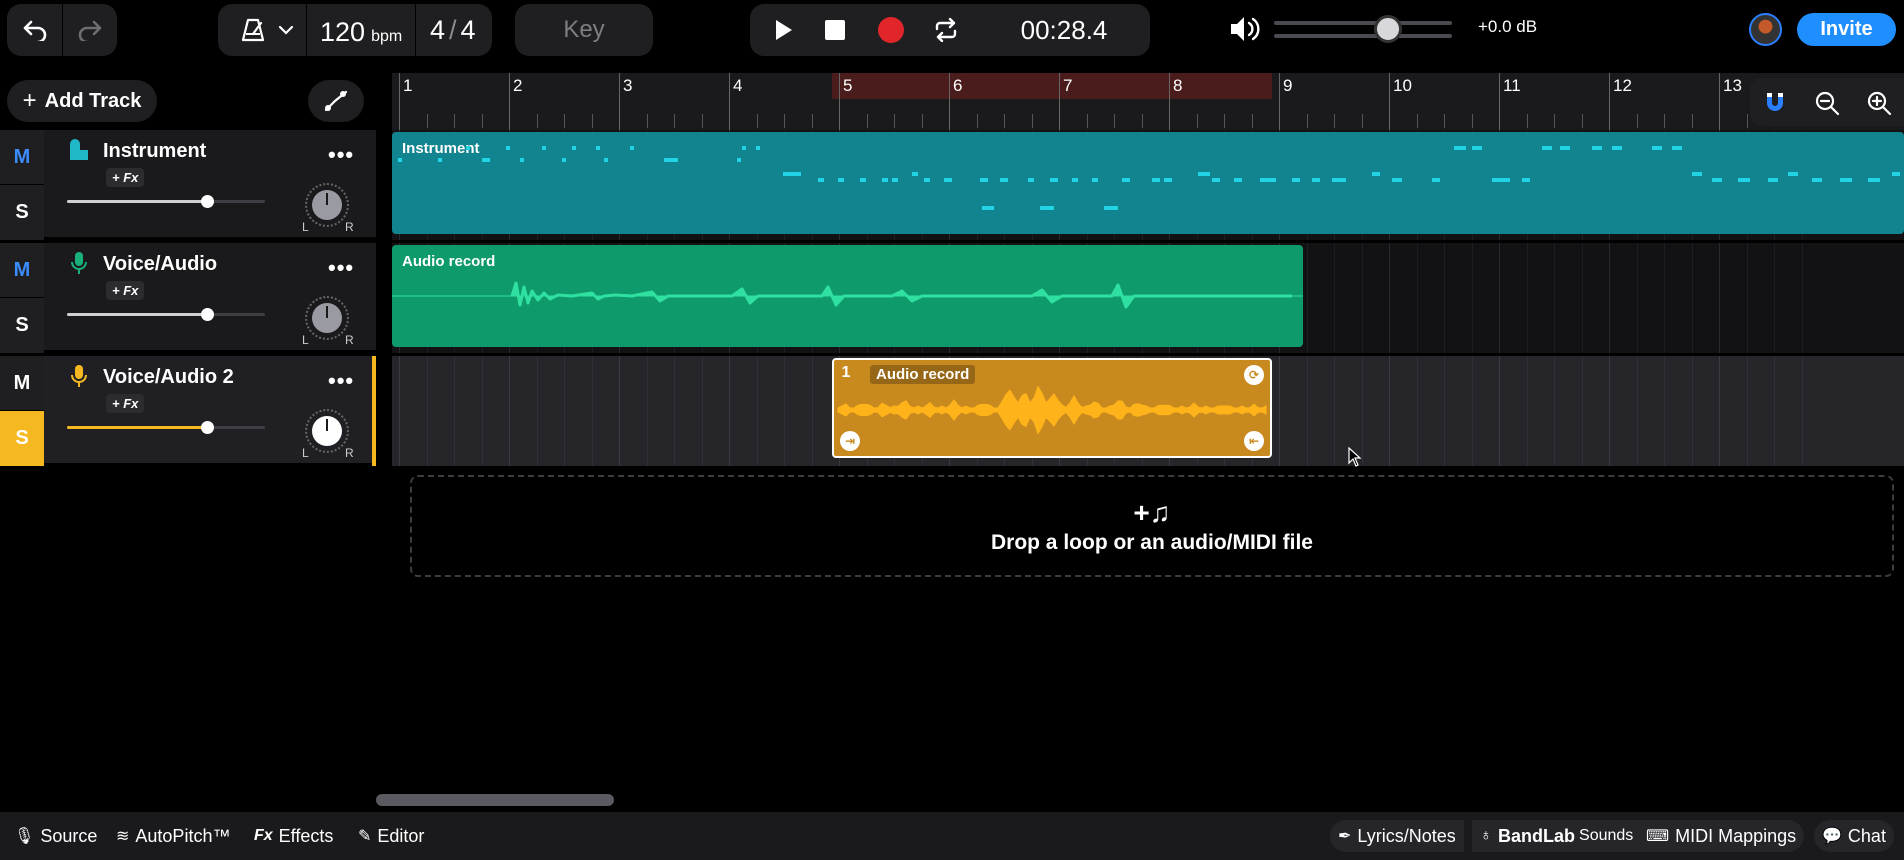 Image resolution: width=1904 pixels, height=860 pixels. Describe the element at coordinates (263, 835) in the screenshot. I see `fx-icon: Fx` at that location.